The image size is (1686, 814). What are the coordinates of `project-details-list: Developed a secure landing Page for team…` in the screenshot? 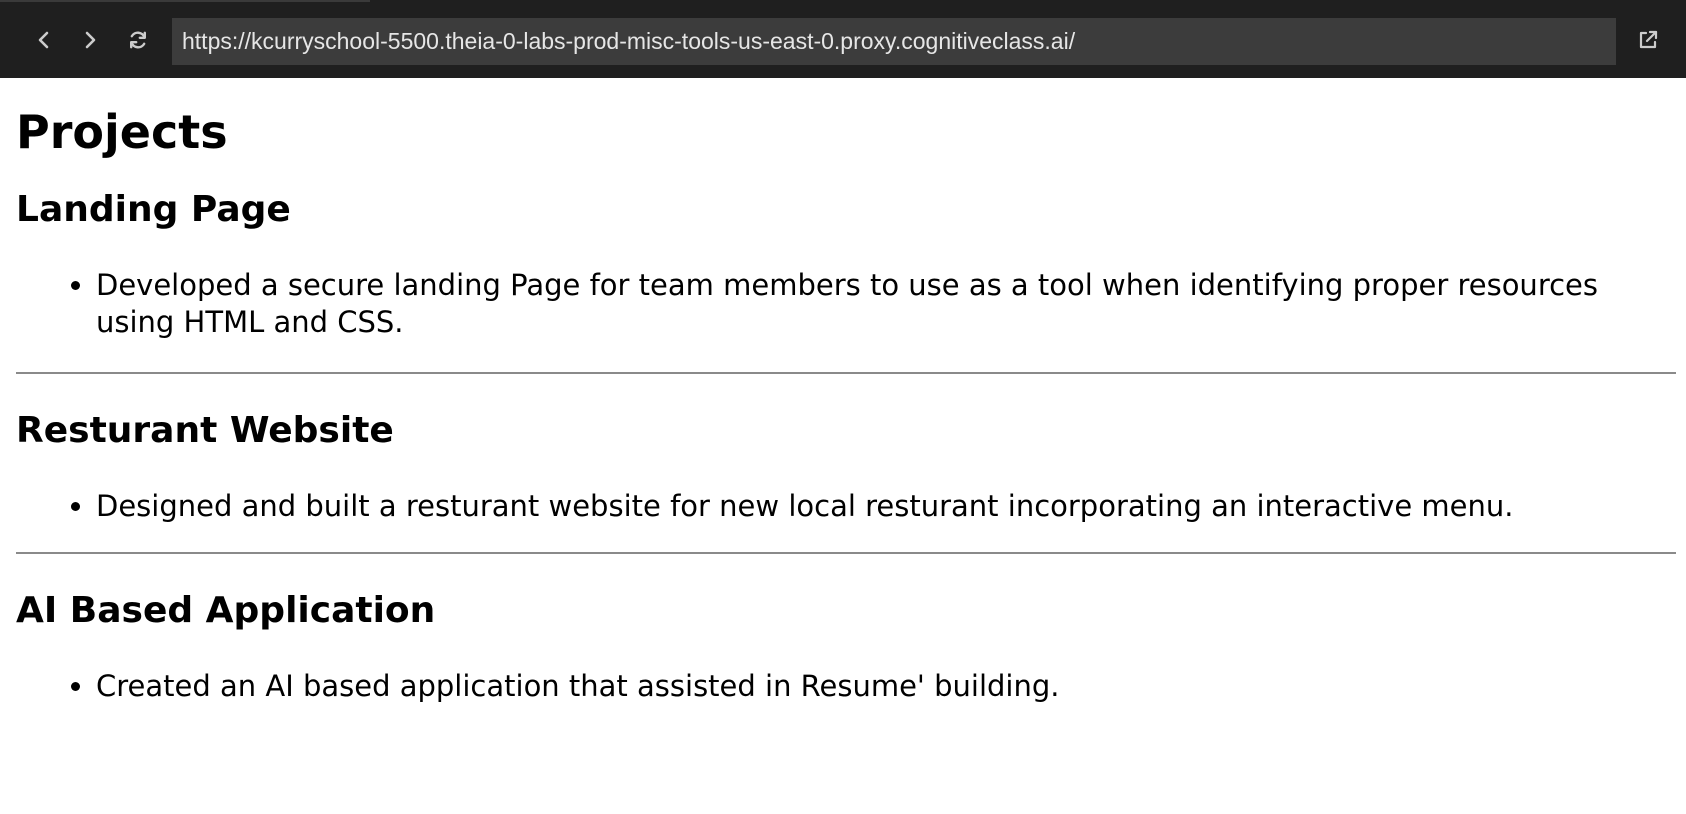 It's located at (846, 304).